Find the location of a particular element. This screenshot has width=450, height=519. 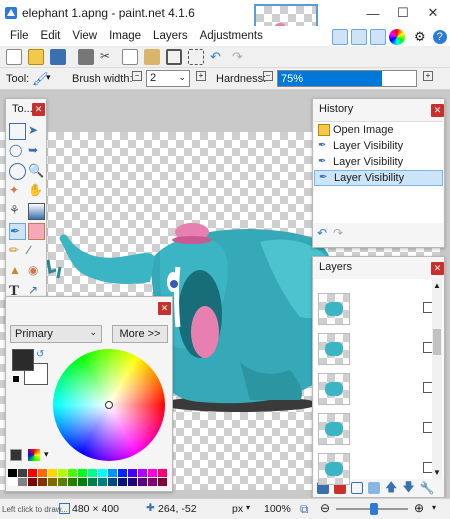

history-item-selected: ✒ Layer Visibility is located at coordinates (378, 178).